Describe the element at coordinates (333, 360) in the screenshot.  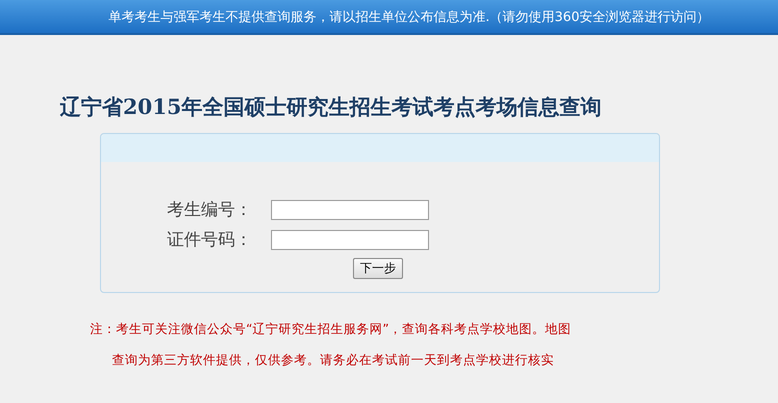
I see `note-text: 查询为第三方软件提供，仅供参考。请务必在考试前一天到考点学校进行核实` at that location.